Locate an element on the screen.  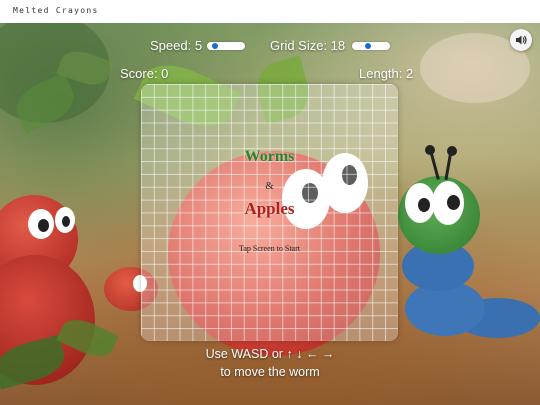
sound-toggle-button is located at coordinates (521, 40).